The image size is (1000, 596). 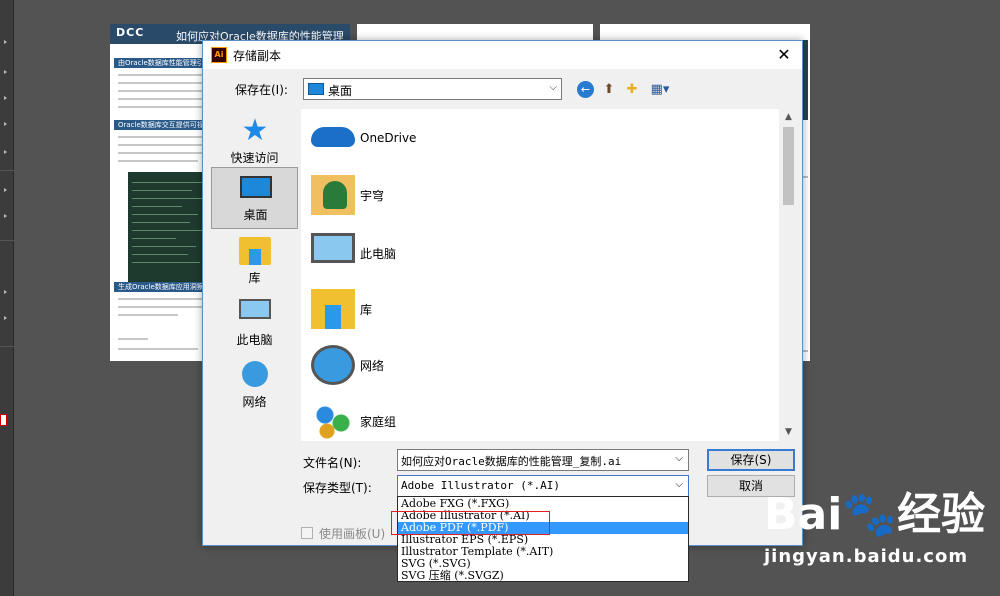 What do you see at coordinates (480, 485) in the screenshot?
I see `filetype-value: Adobe Illustrator (*.AI)` at bounding box center [480, 485].